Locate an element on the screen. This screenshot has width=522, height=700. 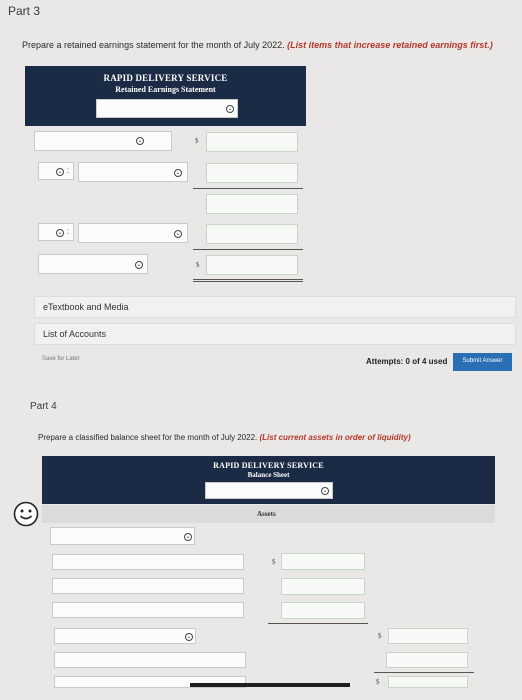
part3-item-select-4: ⌄ is located at coordinates (93, 264).